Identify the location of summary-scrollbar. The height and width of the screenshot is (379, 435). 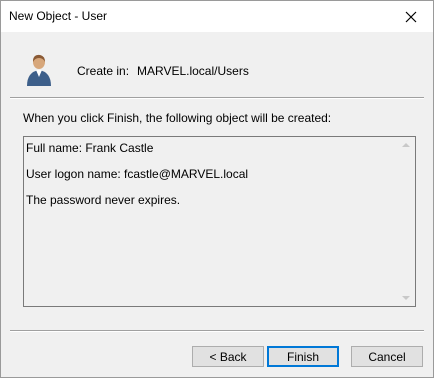
(406, 221).